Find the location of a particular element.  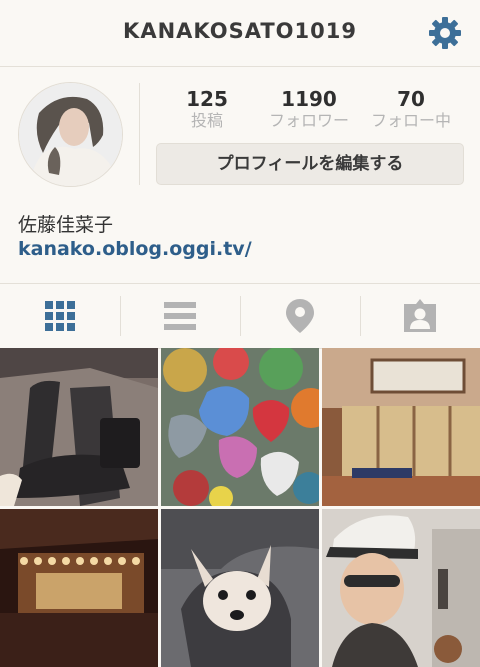

tab-grid is located at coordinates (60, 316).